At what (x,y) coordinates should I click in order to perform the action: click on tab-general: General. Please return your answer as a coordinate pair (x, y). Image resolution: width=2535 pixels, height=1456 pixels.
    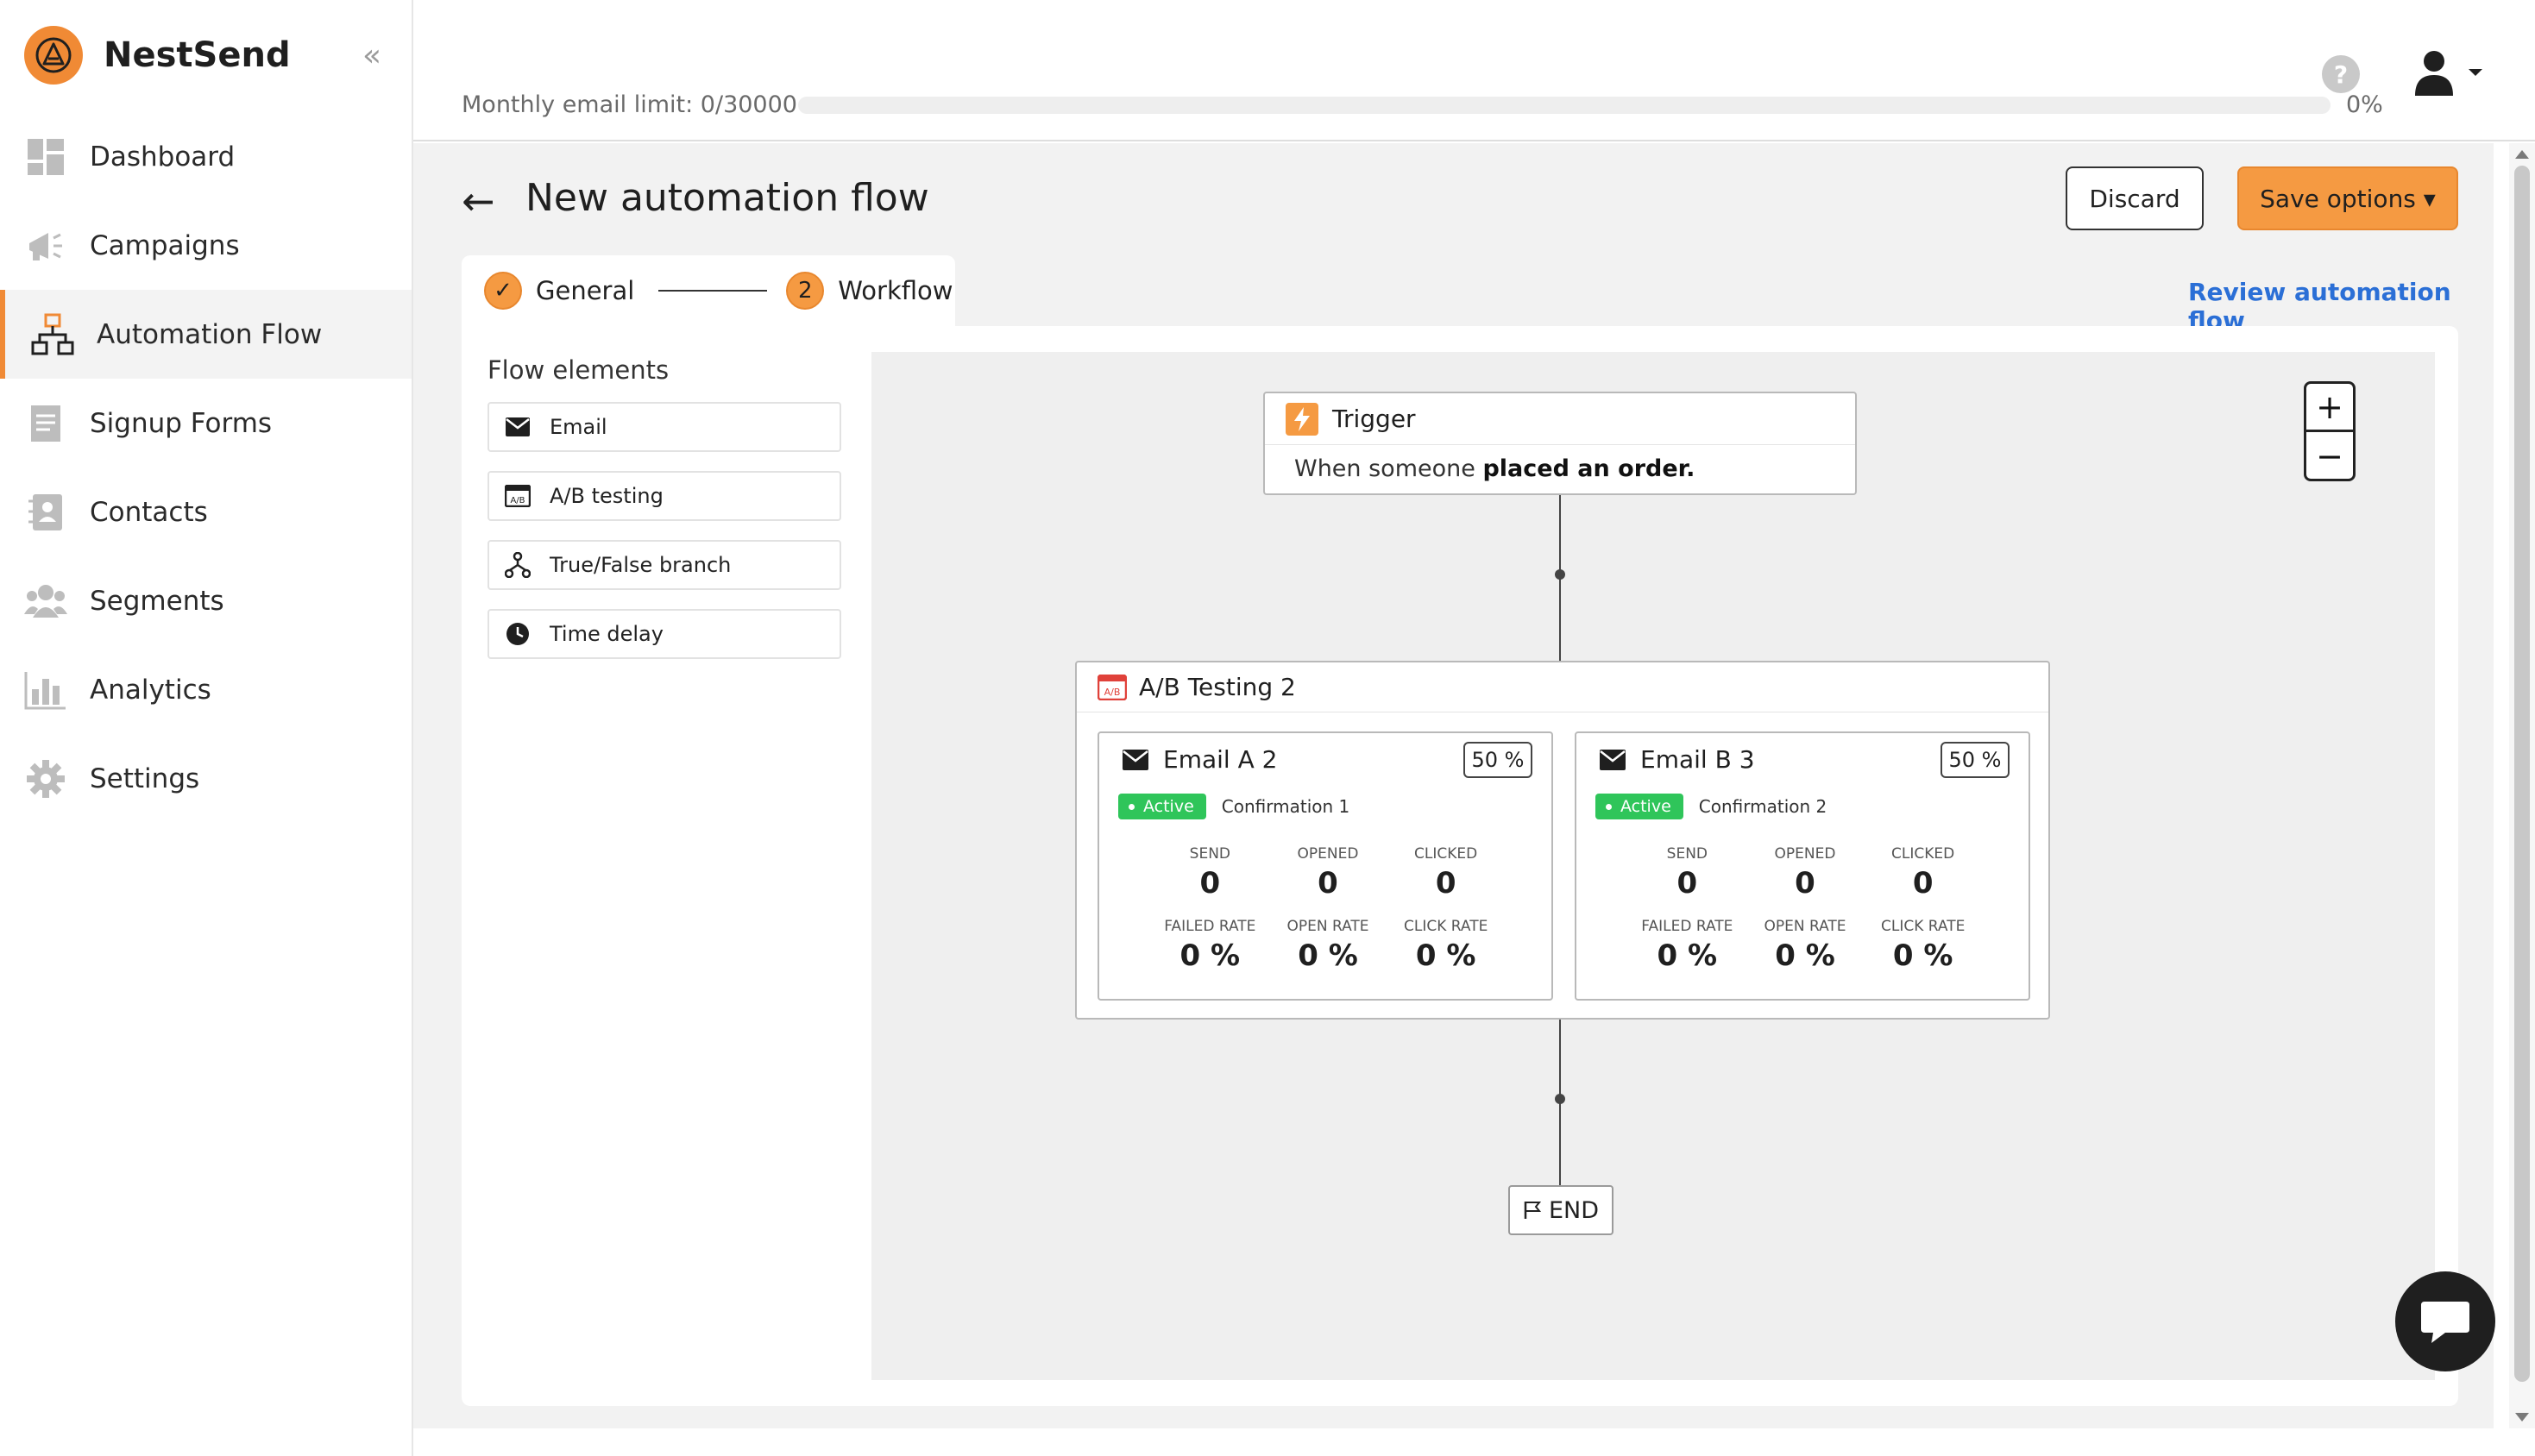
    Looking at the image, I should click on (585, 290).